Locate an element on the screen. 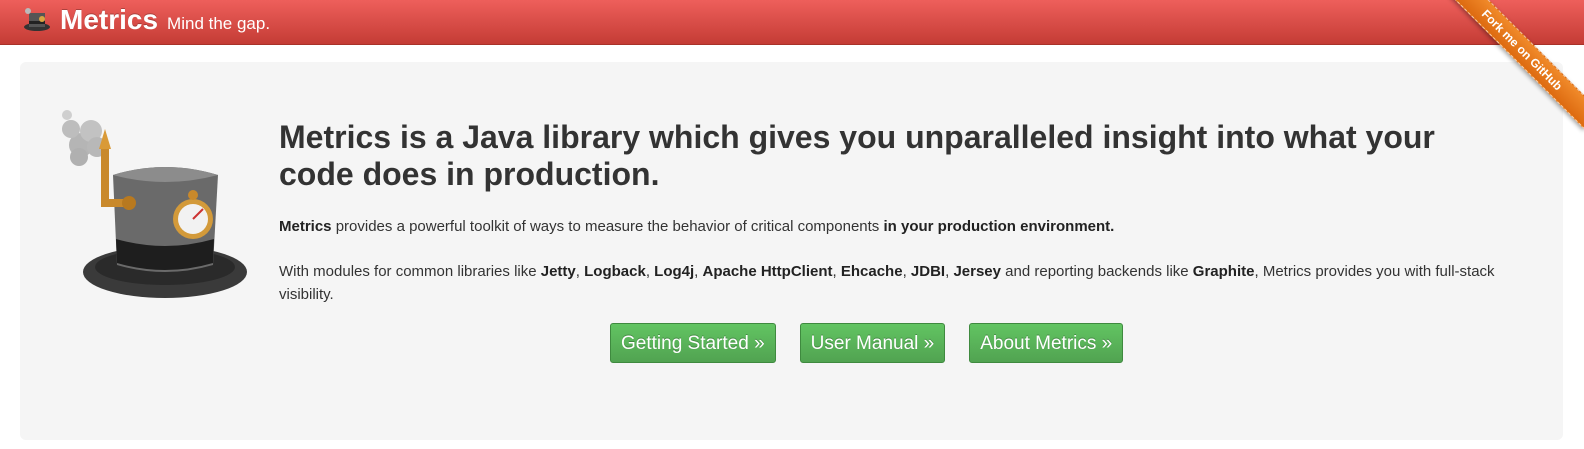 The image size is (1584, 449). steampunk-top-hat-icon is located at coordinates (154, 204).